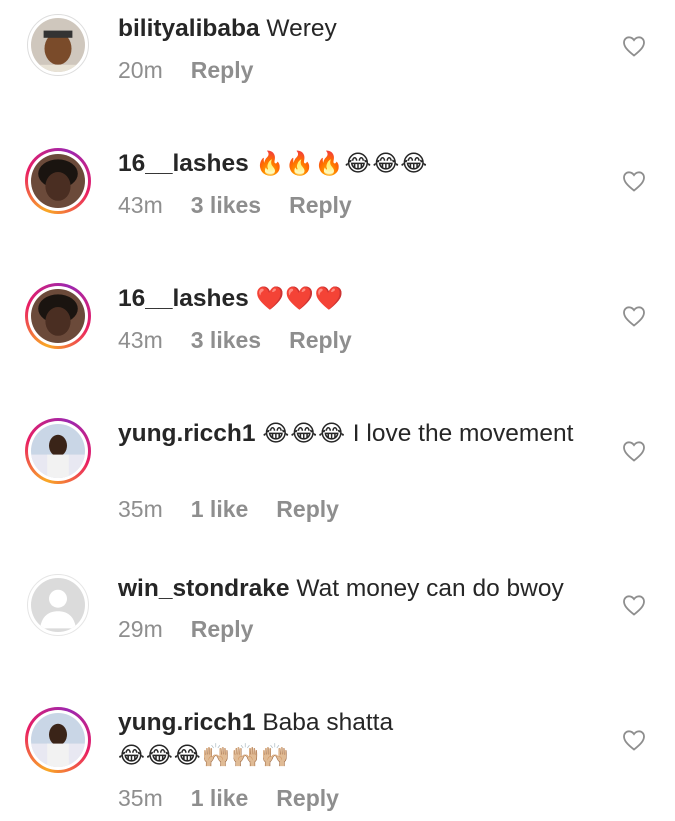  I want to click on comment-username: win_stondrake, so click(204, 588).